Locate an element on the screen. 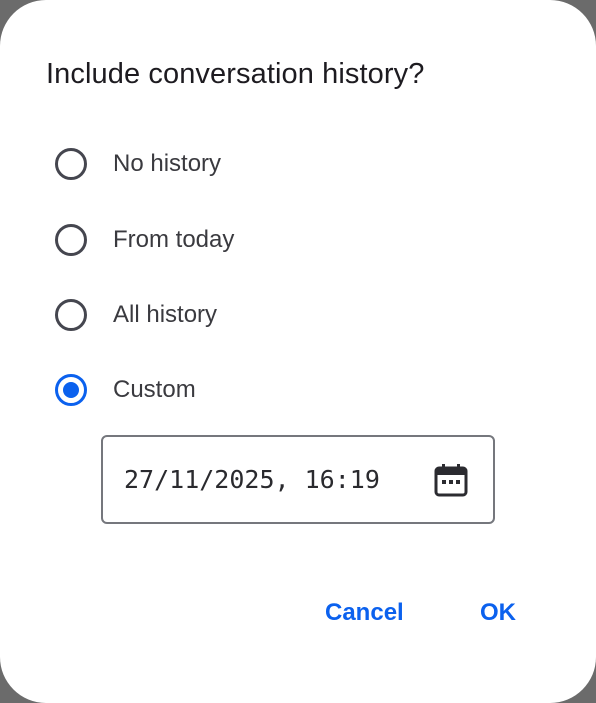  cancel-button: Cancel is located at coordinates (364, 613).